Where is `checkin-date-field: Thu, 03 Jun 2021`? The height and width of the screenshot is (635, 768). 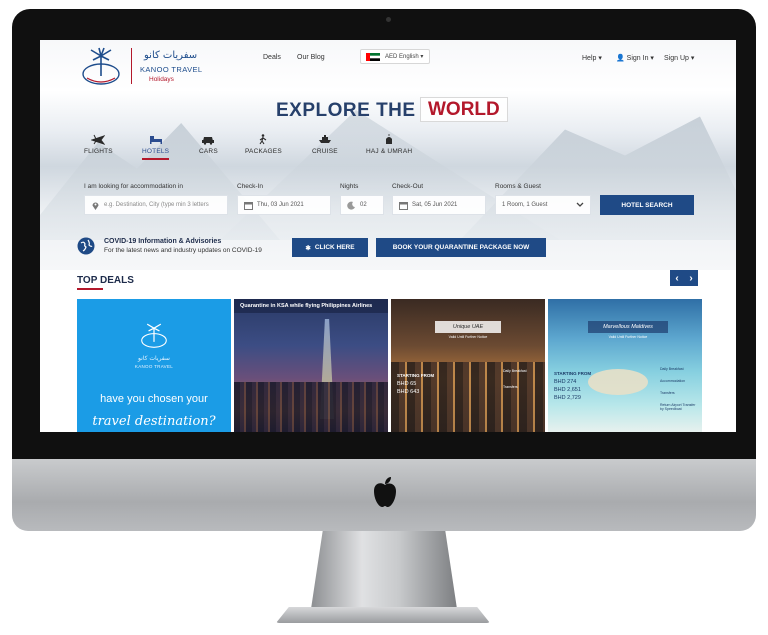
checkin-date-field: Thu, 03 Jun 2021 is located at coordinates (284, 205).